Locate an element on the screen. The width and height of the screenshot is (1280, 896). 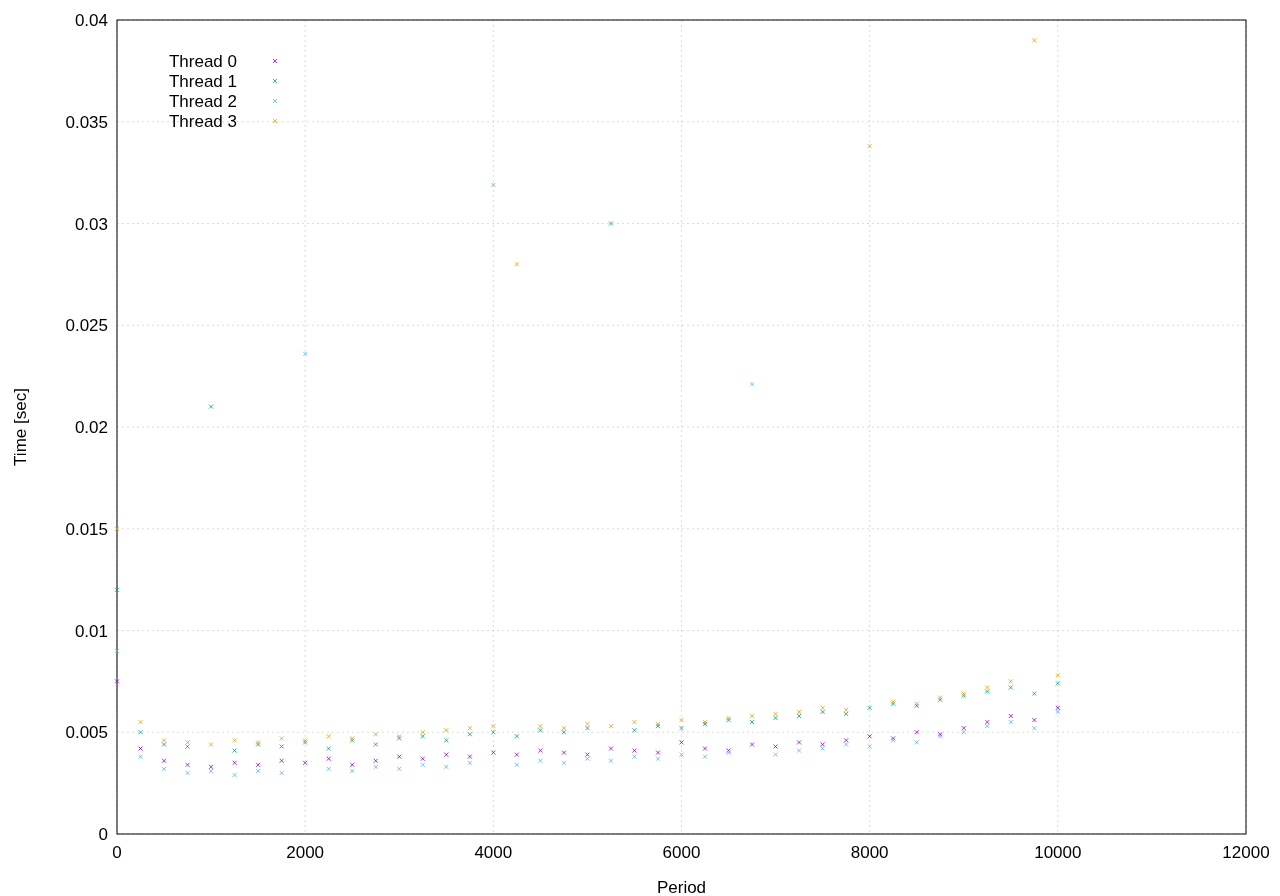
y-tick-label: 0.005 is located at coordinates (86, 733).